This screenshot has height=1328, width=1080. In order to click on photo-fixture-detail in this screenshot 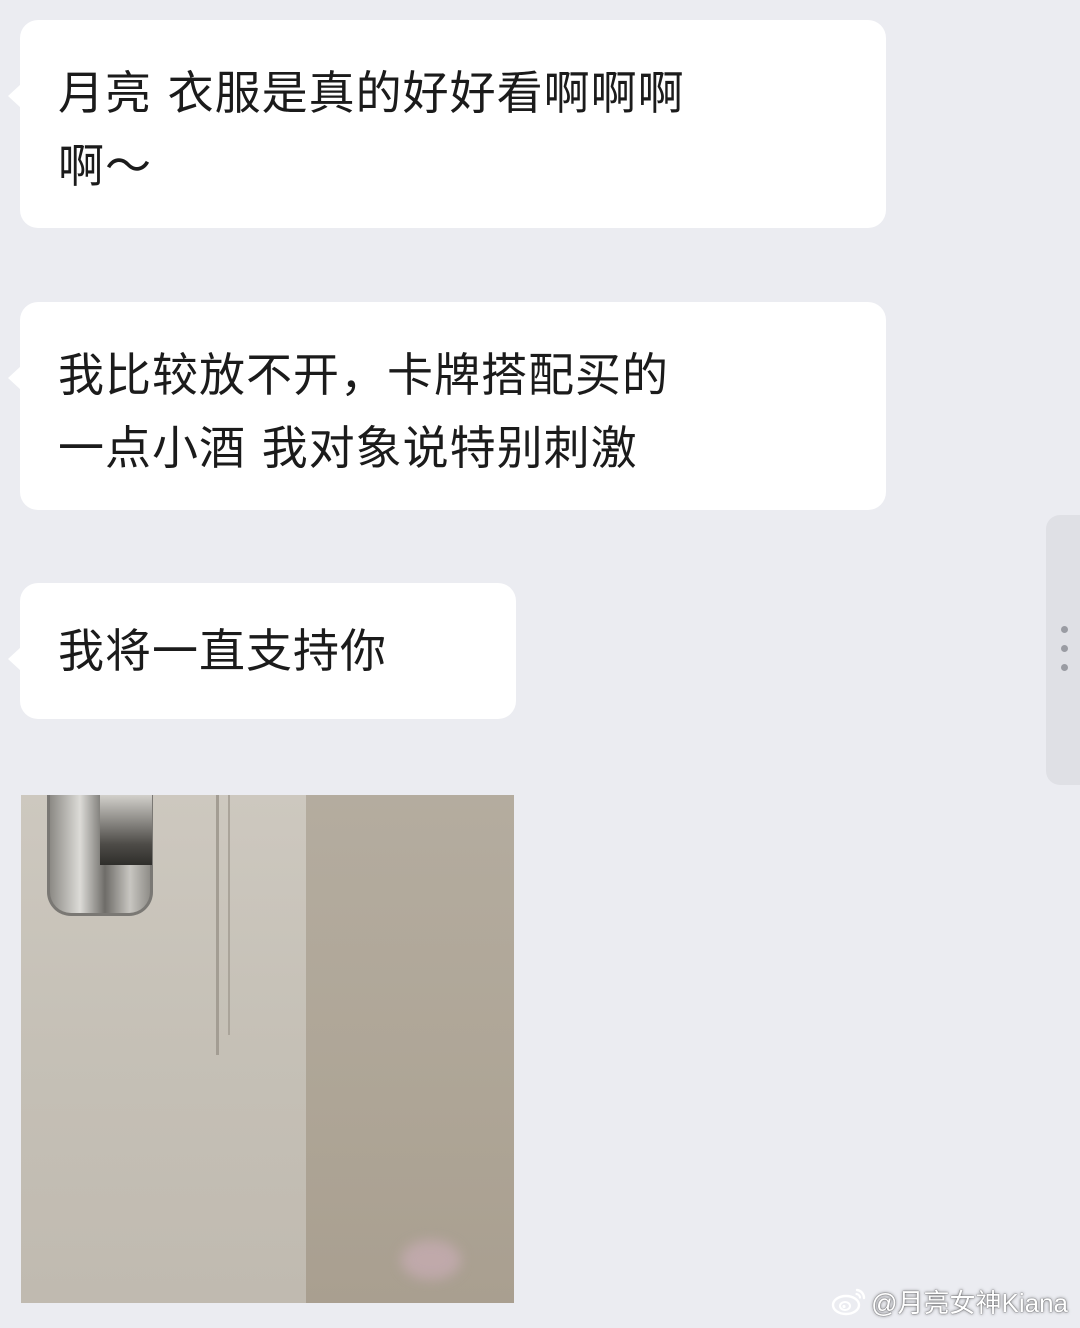, I will do `click(126, 830)`.